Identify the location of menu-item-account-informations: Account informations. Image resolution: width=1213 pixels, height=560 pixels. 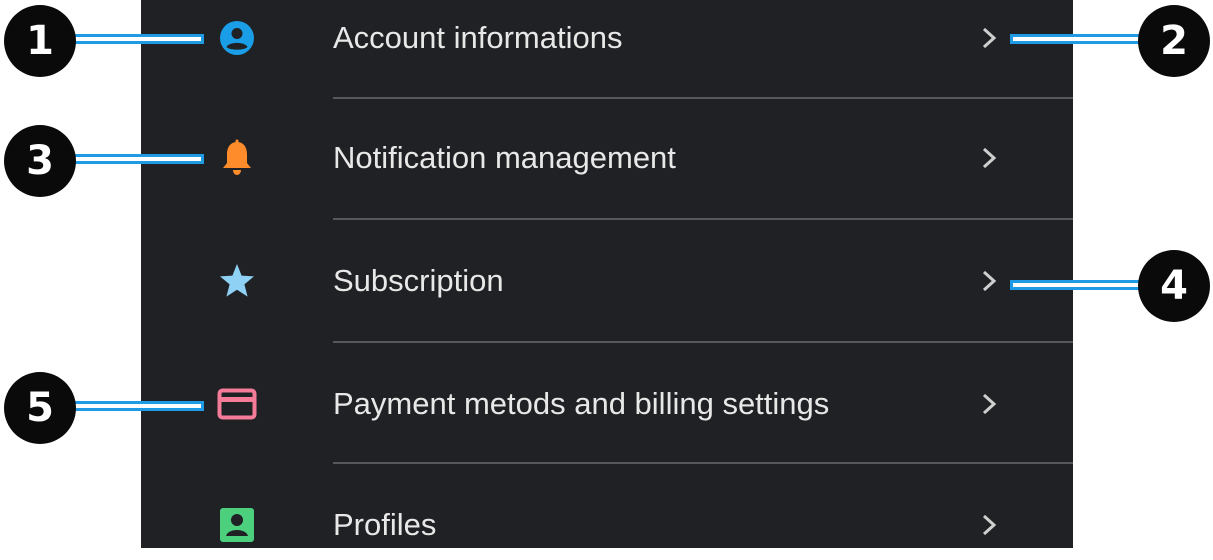
(607, 38).